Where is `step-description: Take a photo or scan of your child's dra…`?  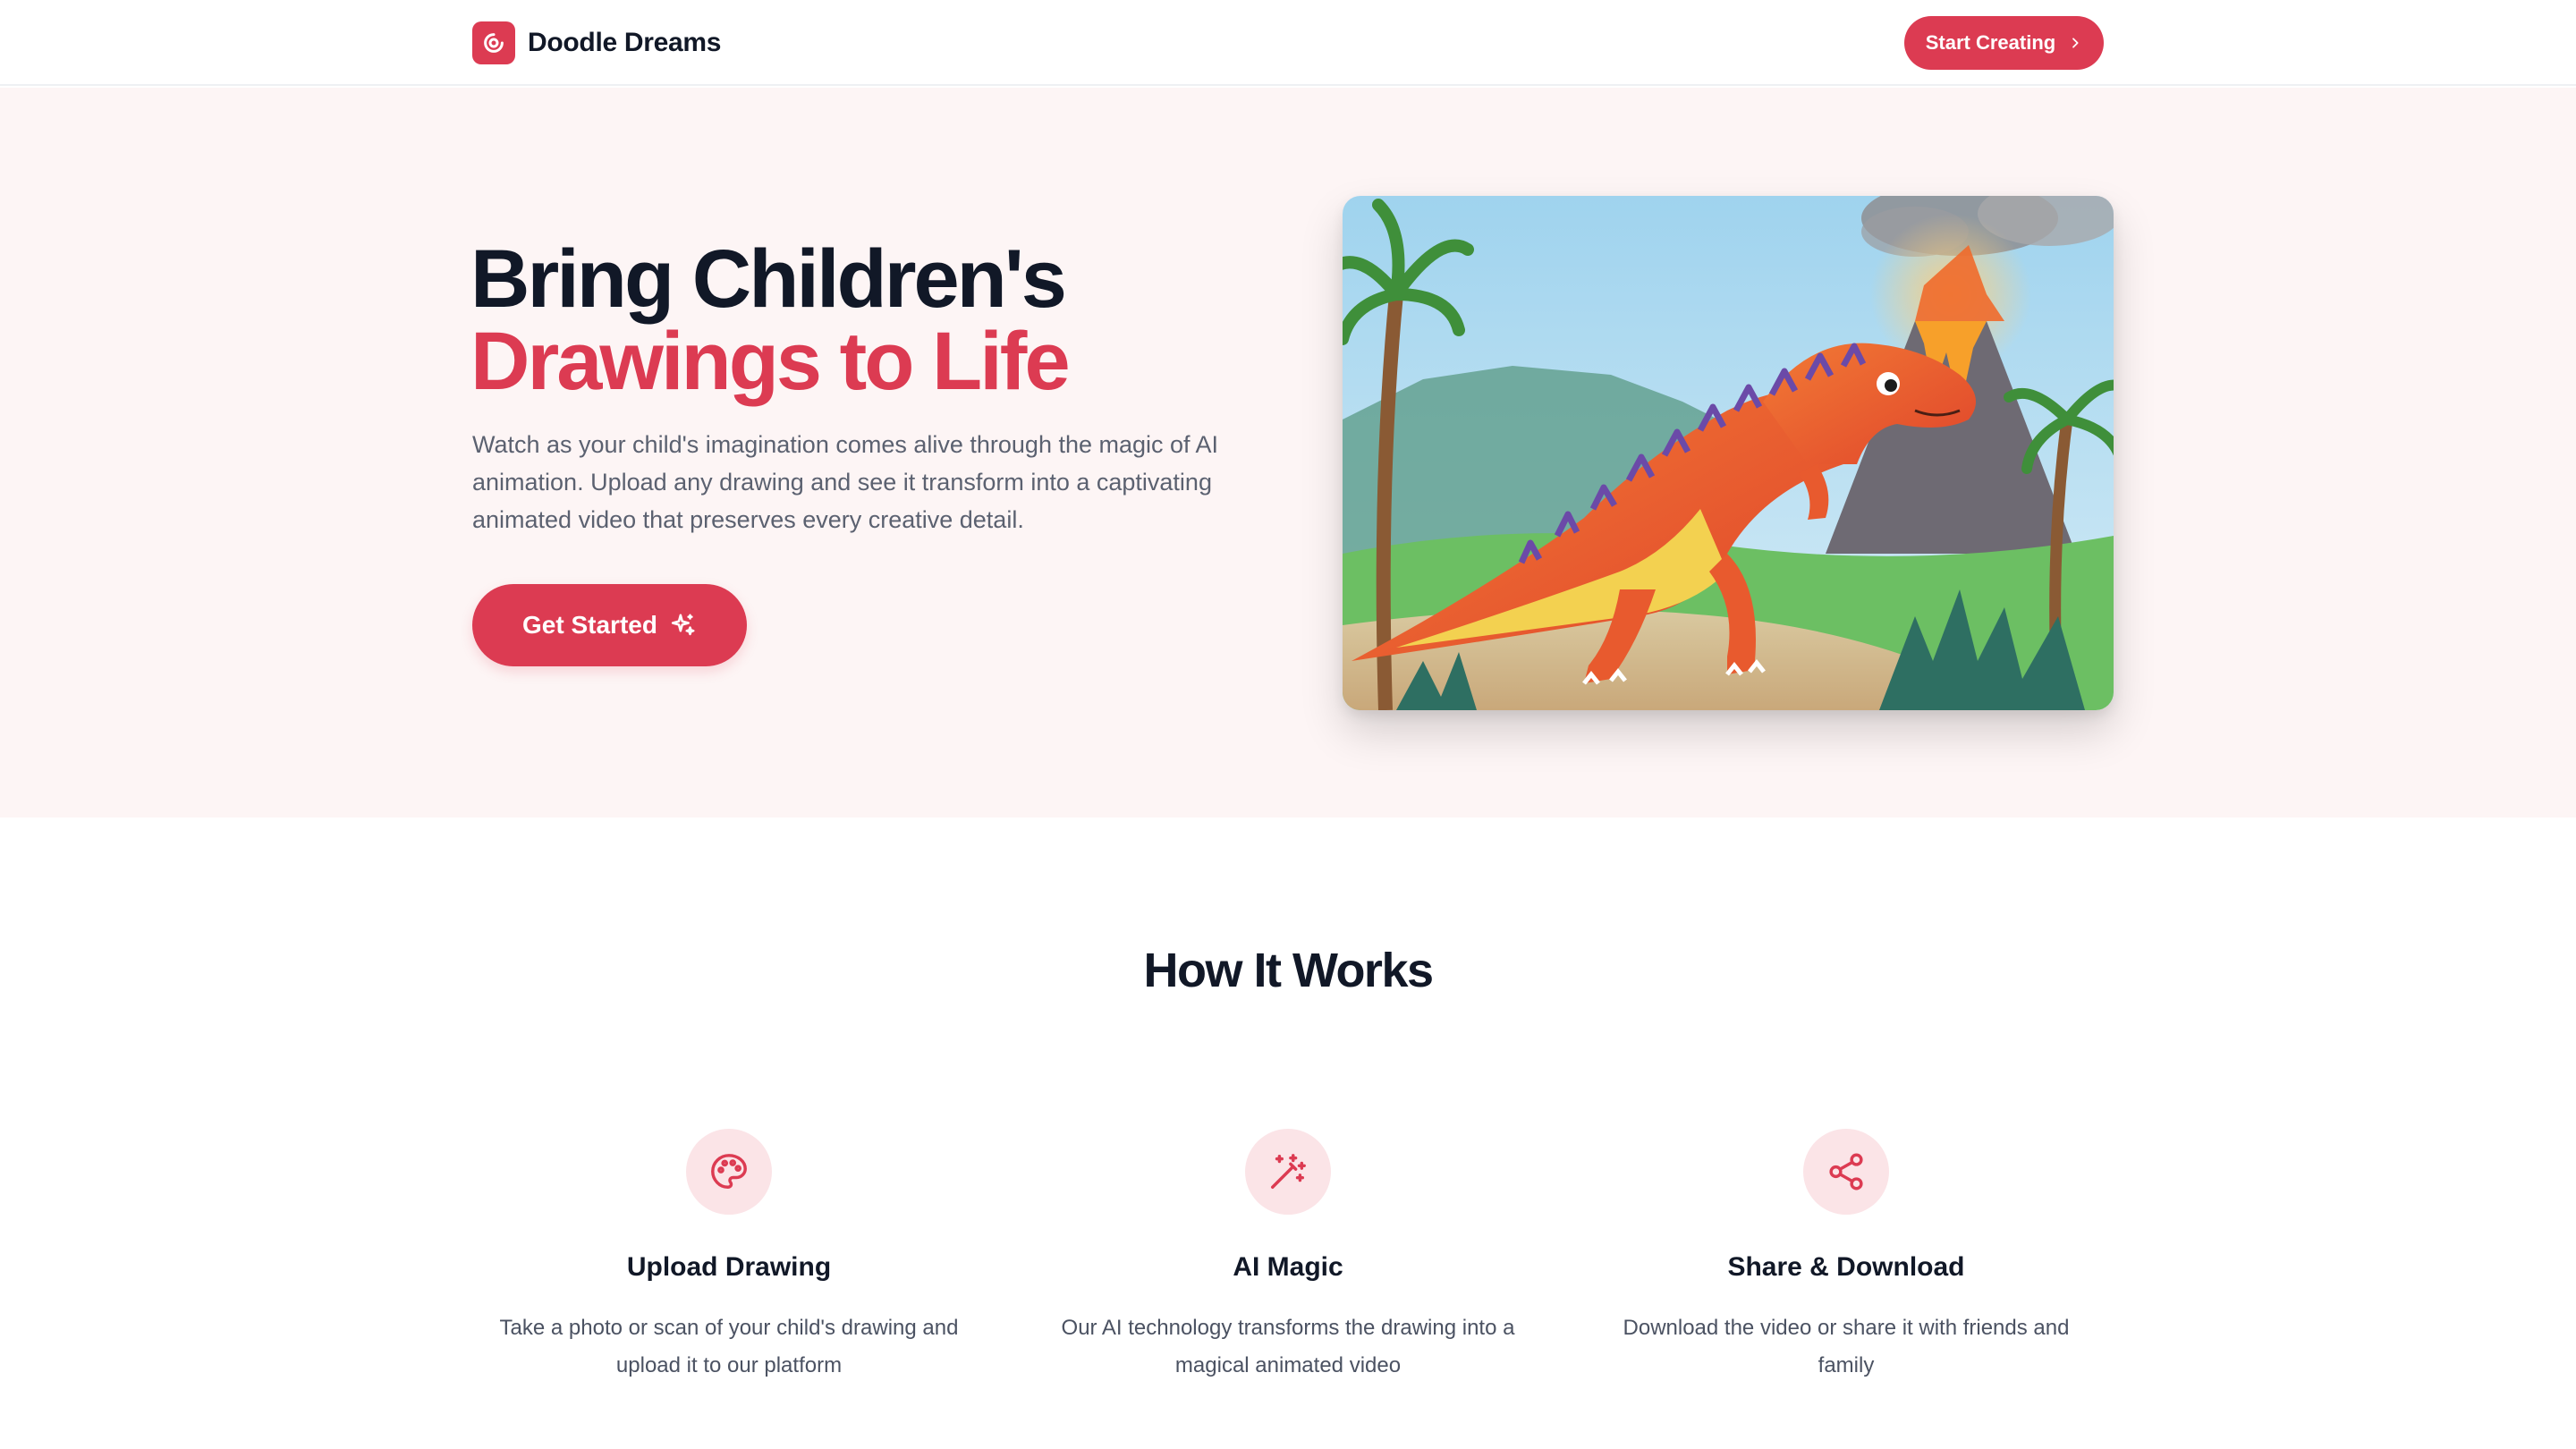 step-description: Take a photo or scan of your child's dra… is located at coordinates (729, 1346).